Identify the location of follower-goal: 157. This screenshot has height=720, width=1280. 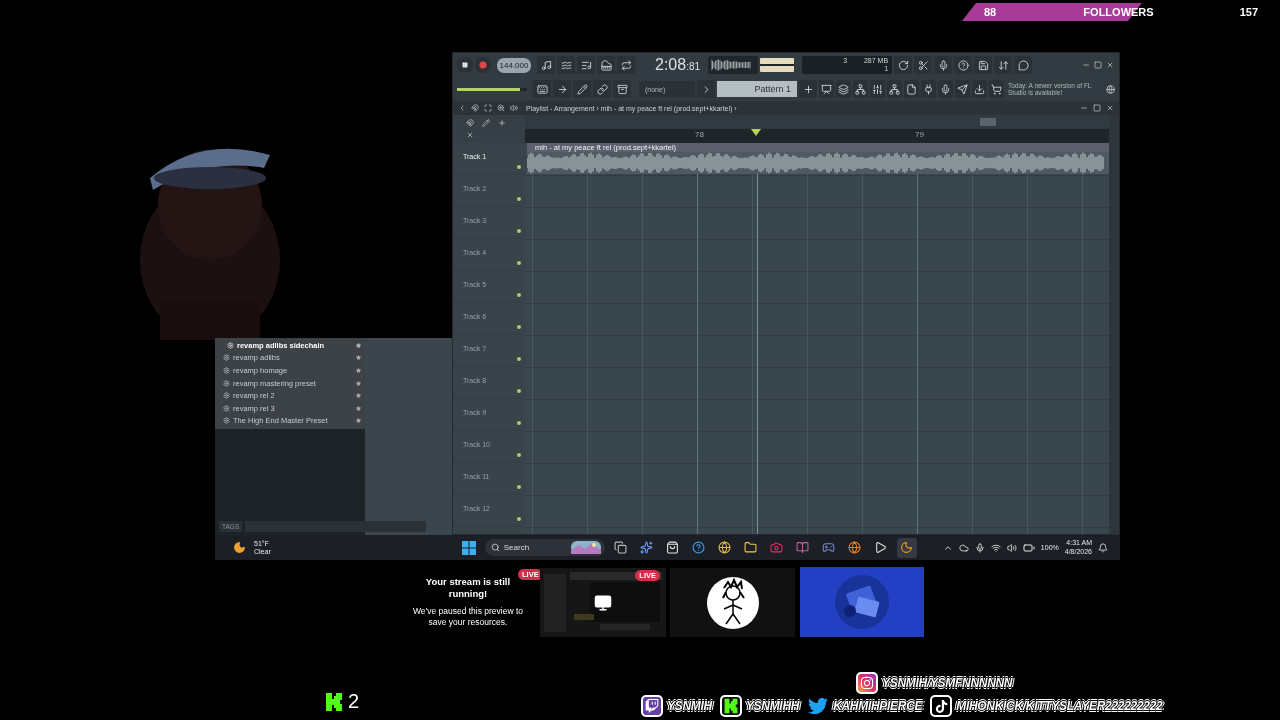
(1248, 12).